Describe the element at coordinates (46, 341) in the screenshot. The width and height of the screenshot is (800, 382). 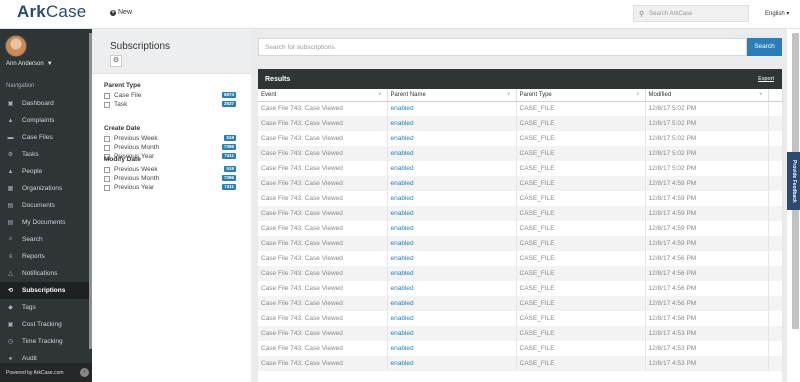
I see `sidebar-item-time-tracking: ◷ Time Tracking` at that location.